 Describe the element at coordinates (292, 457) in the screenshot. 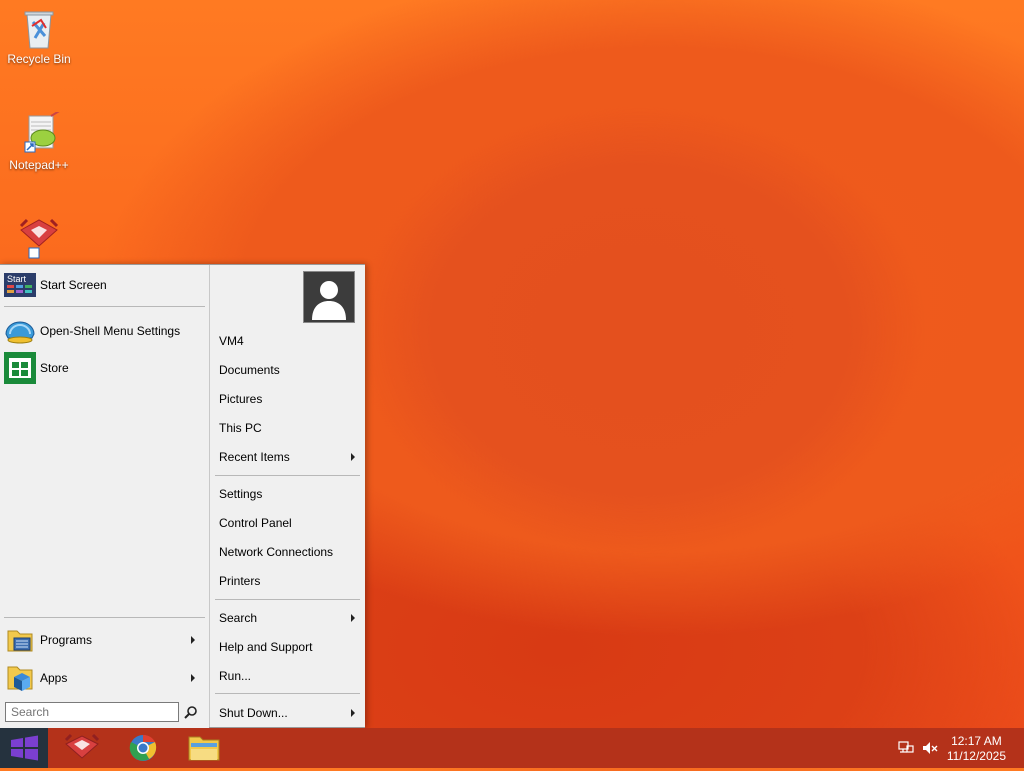

I see `menu-item-recent-items: Recent Items` at that location.